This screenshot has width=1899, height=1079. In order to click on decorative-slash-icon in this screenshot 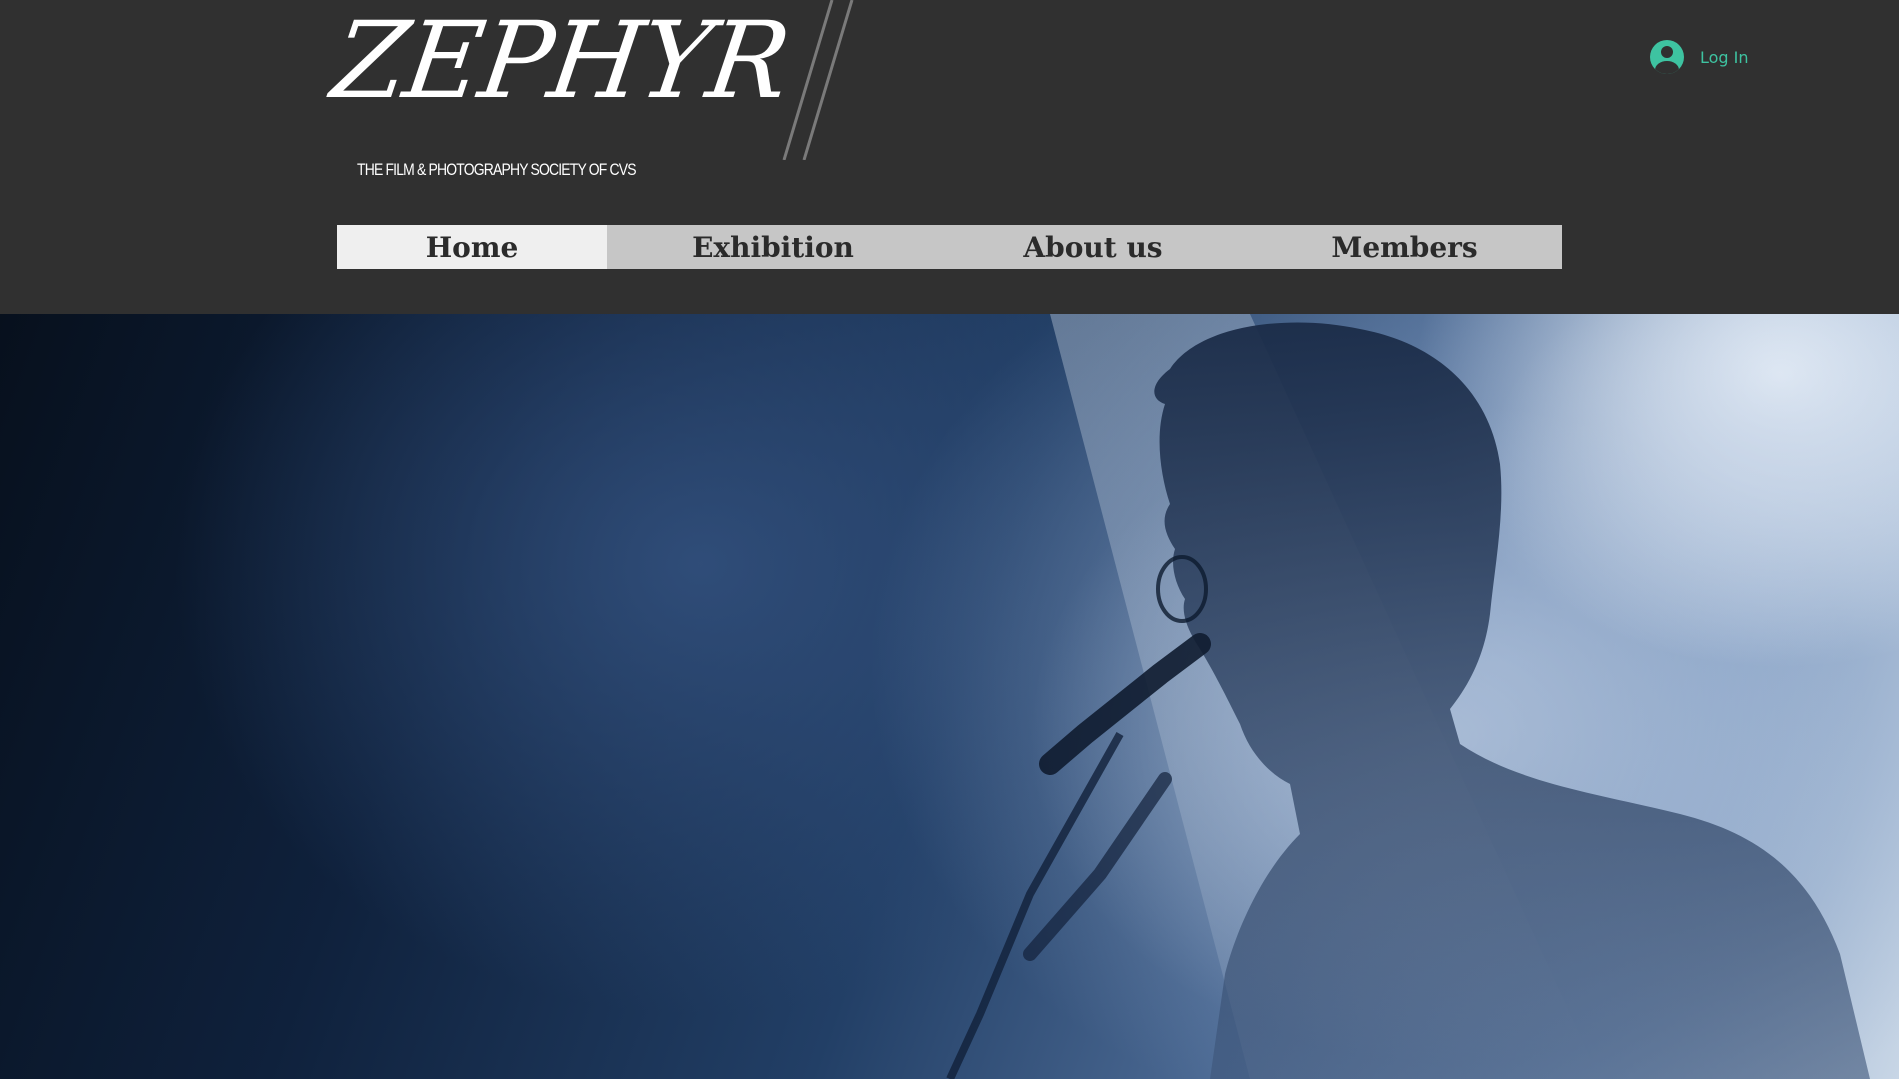, I will do `click(818, 80)`.